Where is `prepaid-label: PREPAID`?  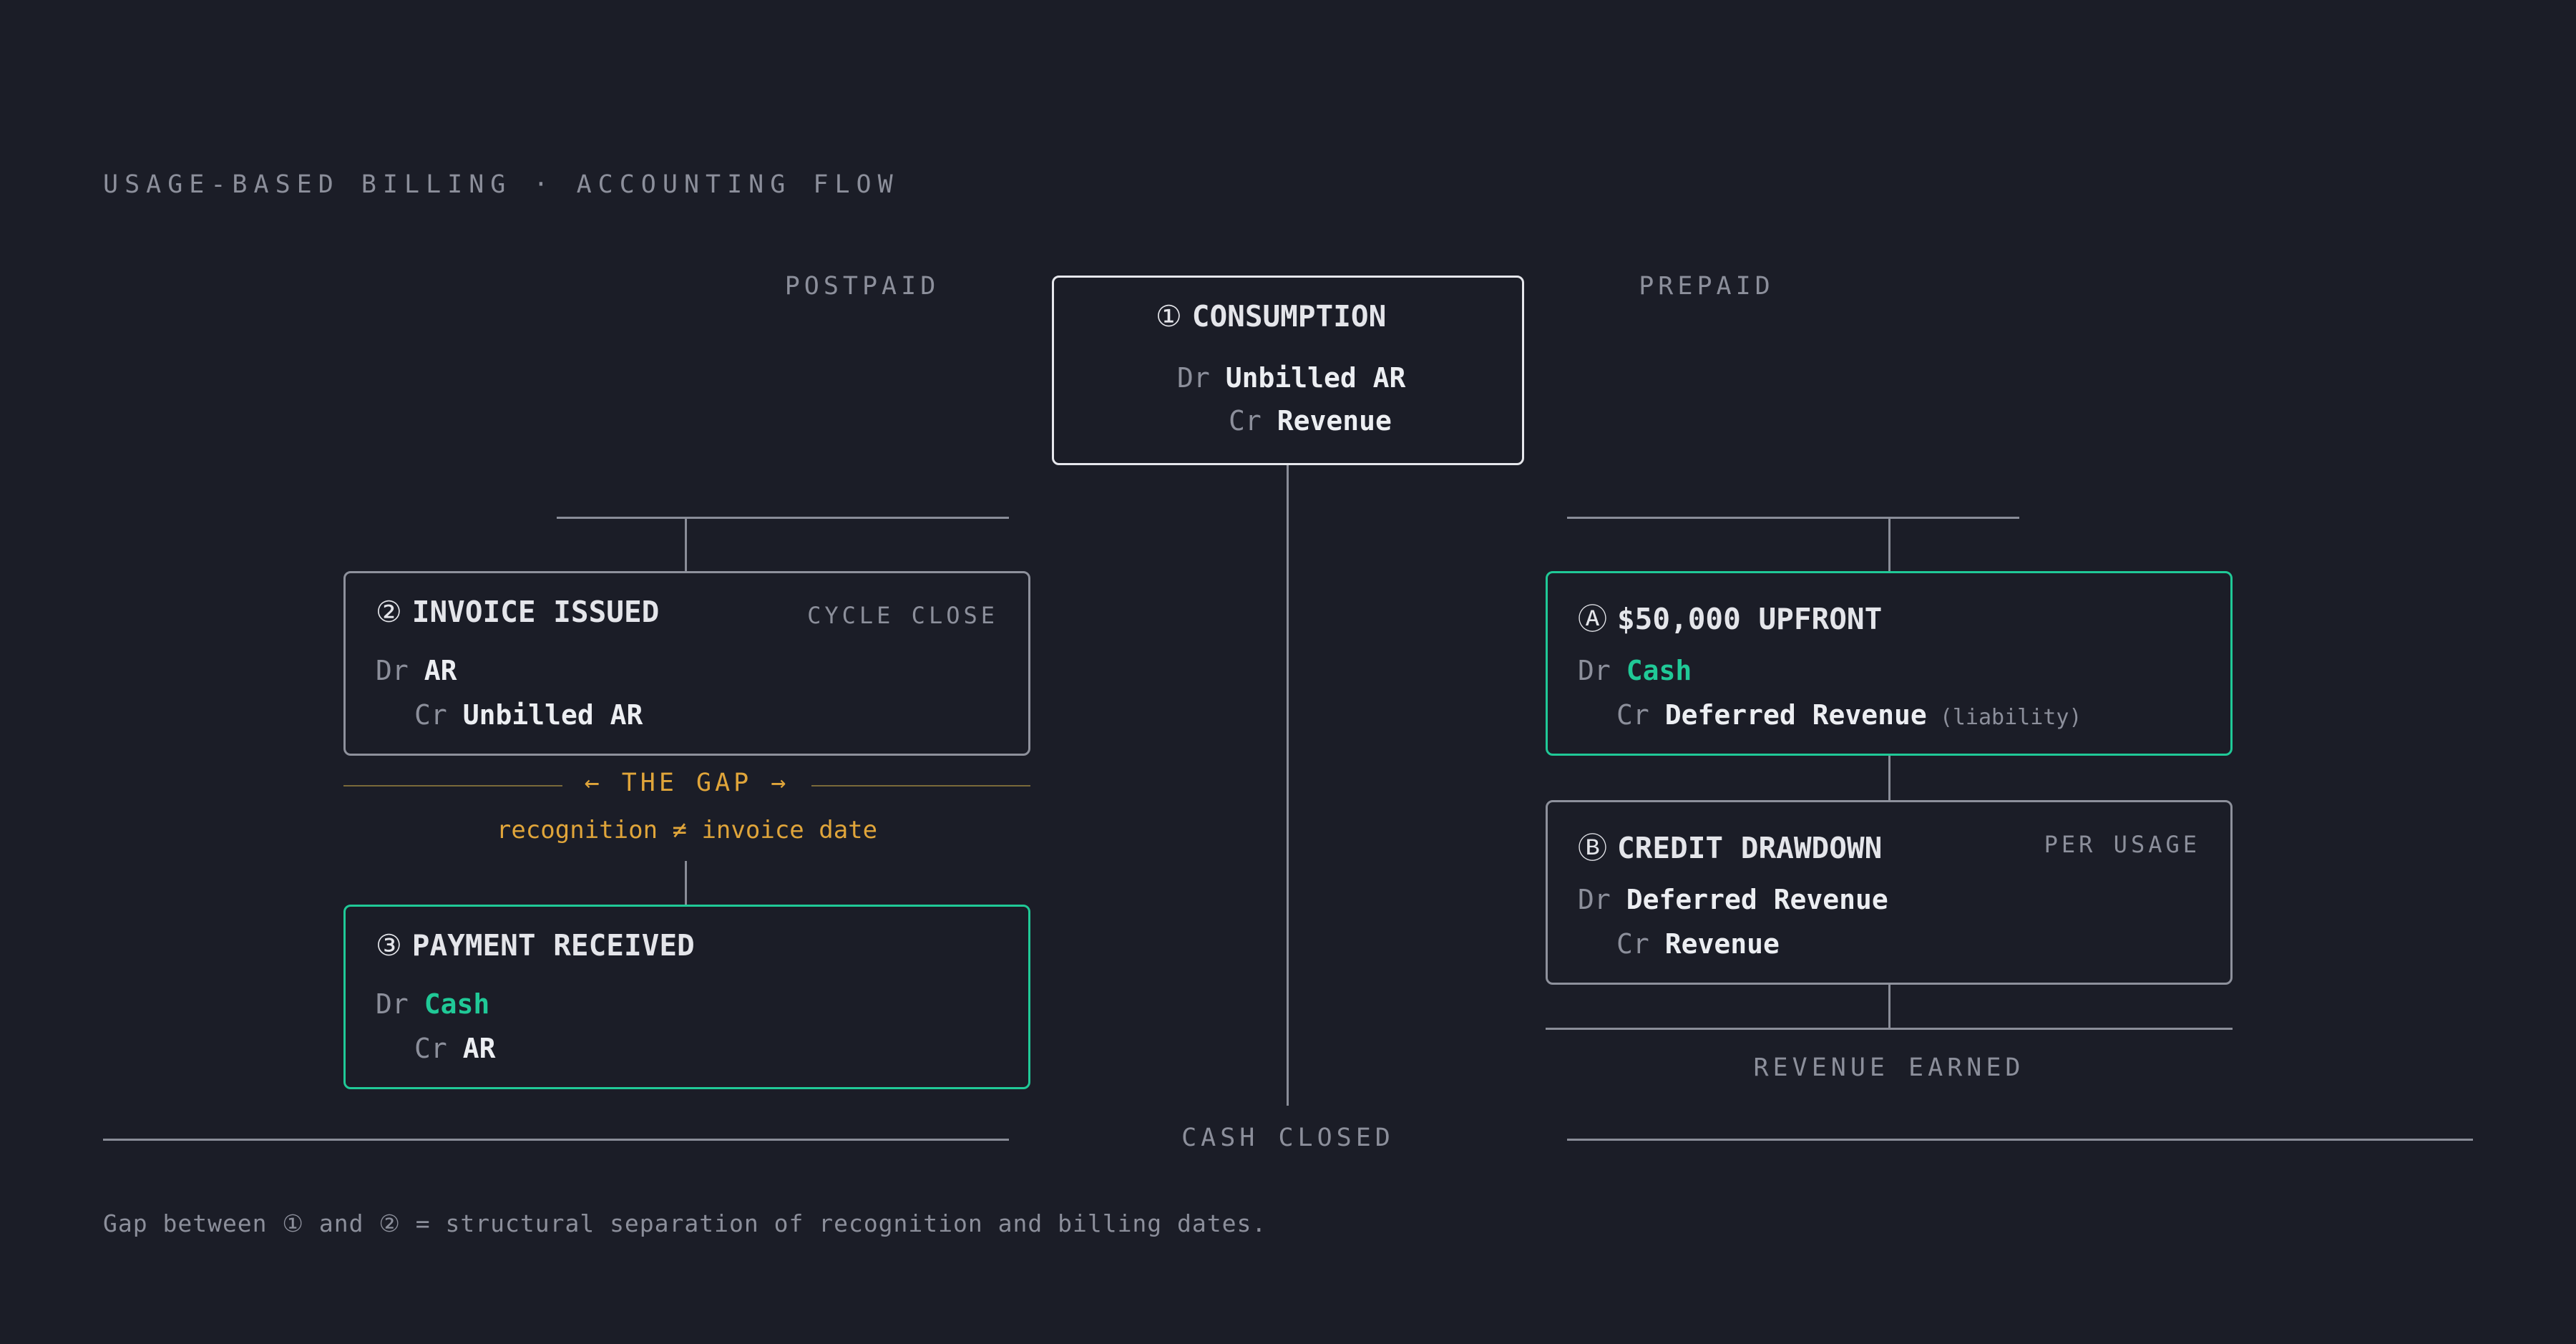 prepaid-label: PREPAID is located at coordinates (1707, 286).